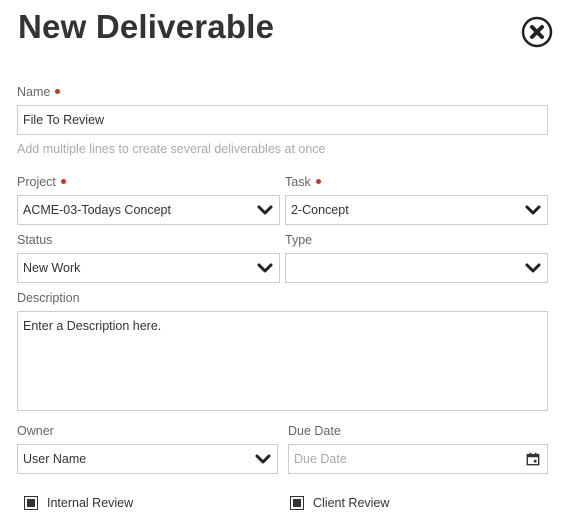  What do you see at coordinates (299, 240) in the screenshot?
I see `type-label: Type` at bounding box center [299, 240].